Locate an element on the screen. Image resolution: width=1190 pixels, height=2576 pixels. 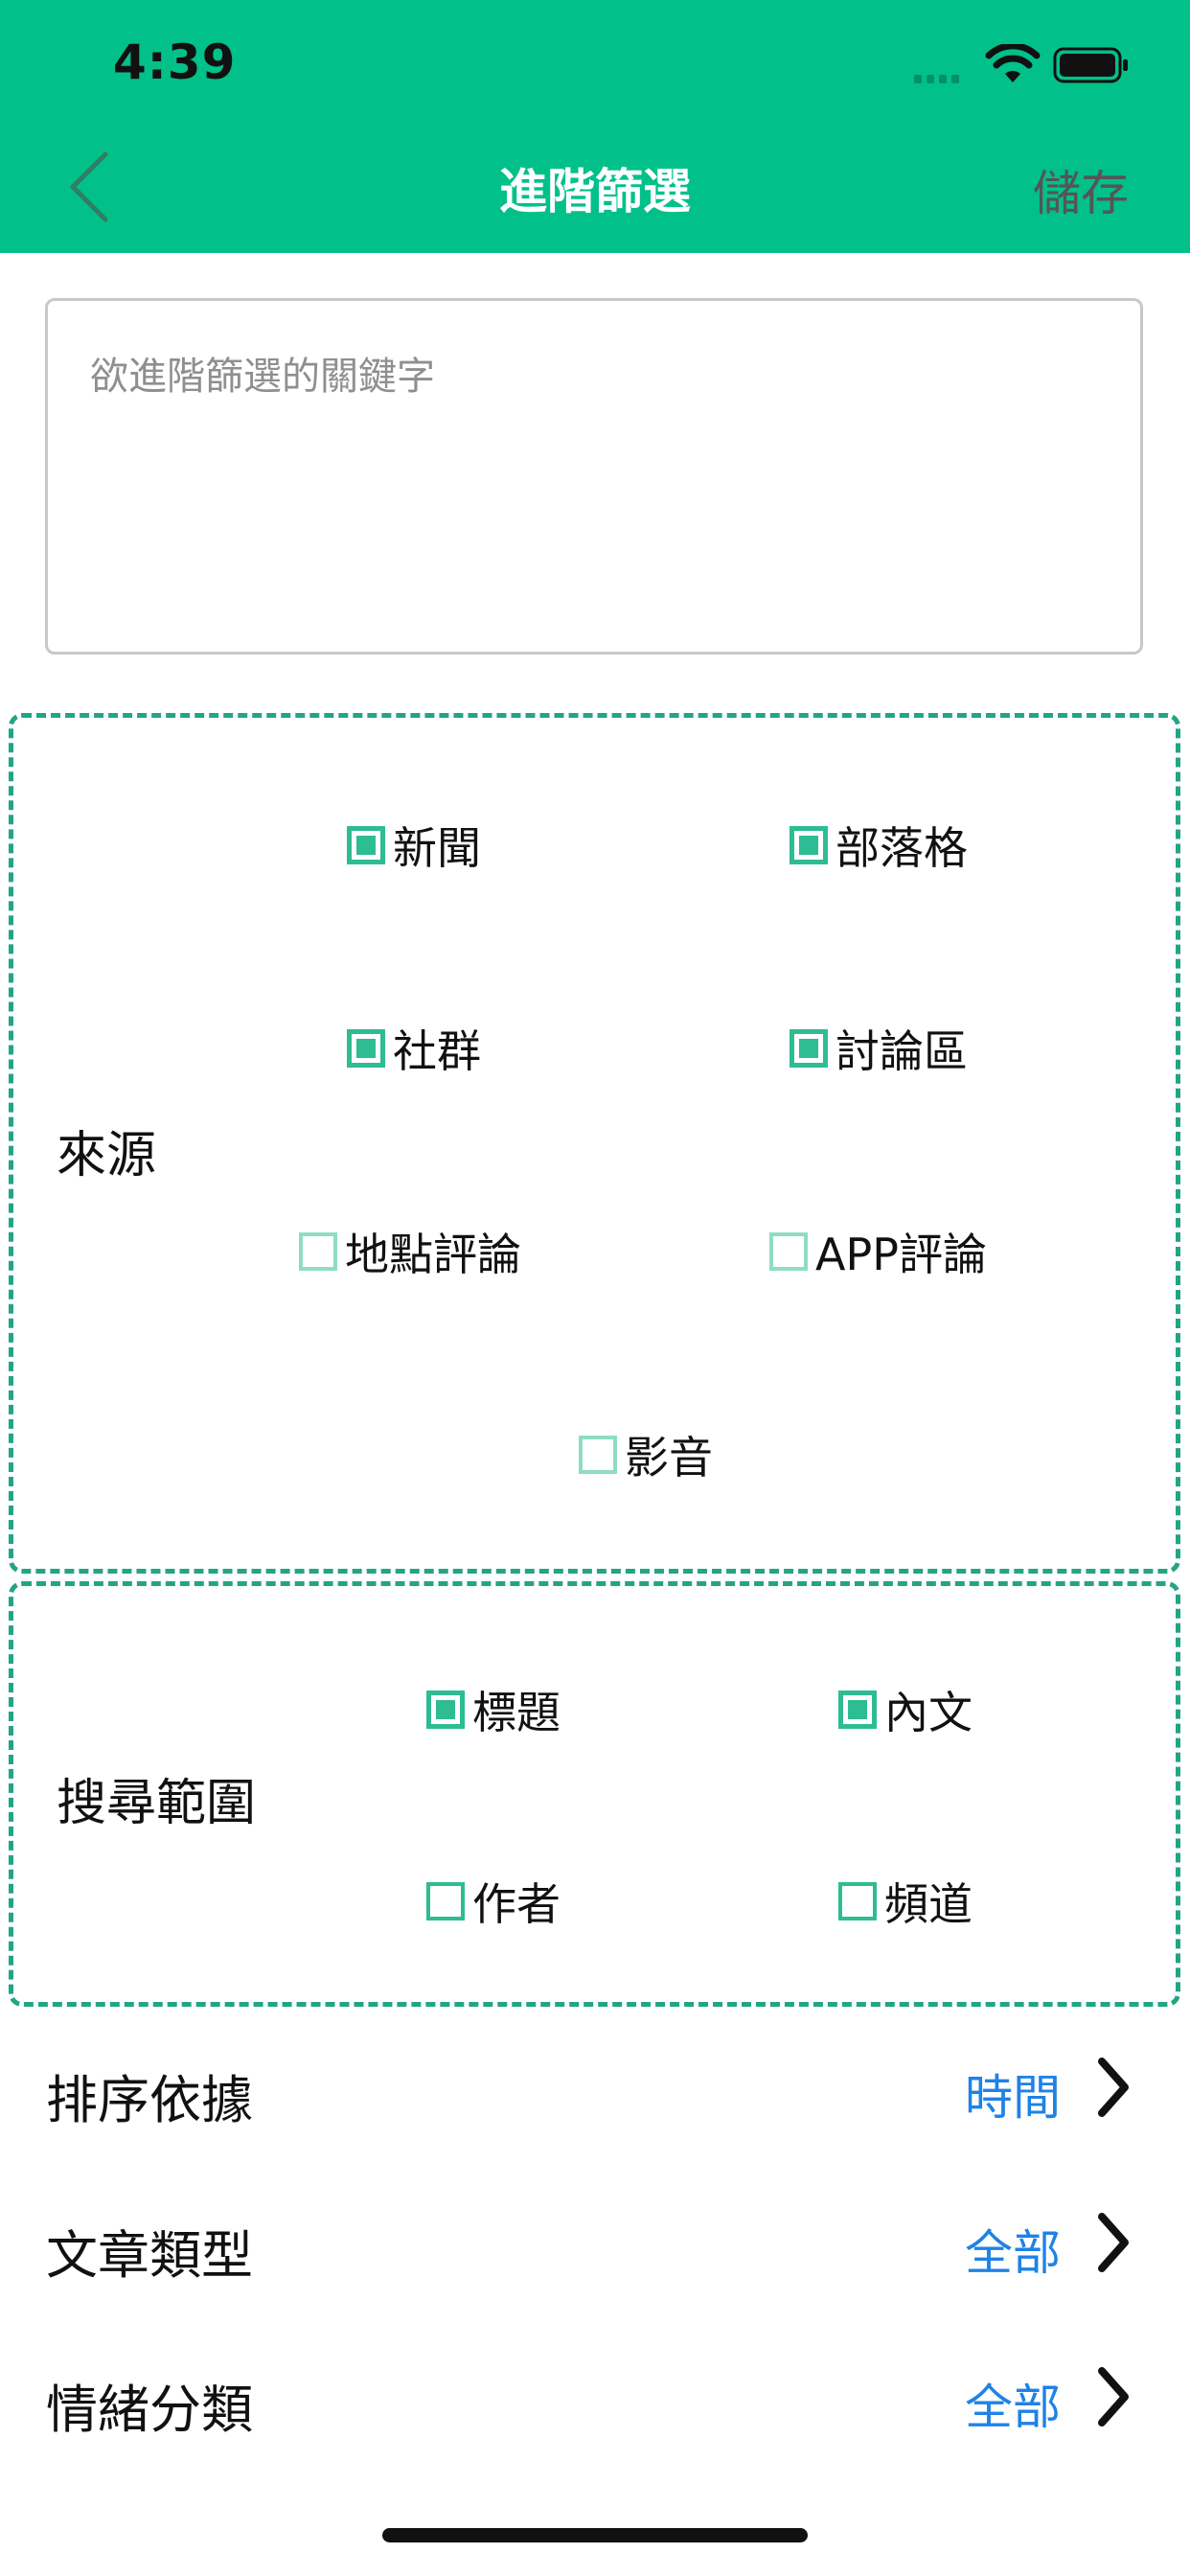
option-label: 部落格 is located at coordinates (902, 848).